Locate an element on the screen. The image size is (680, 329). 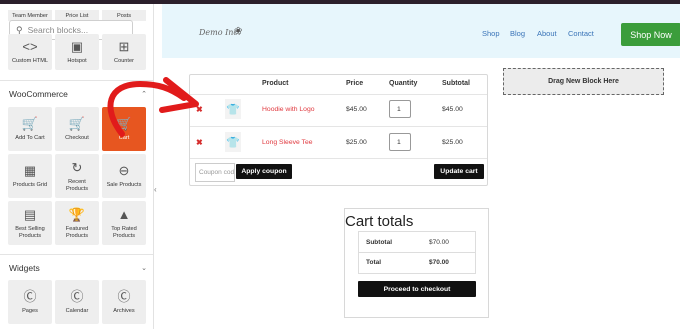
nav-link-about: About is located at coordinates (547, 33).